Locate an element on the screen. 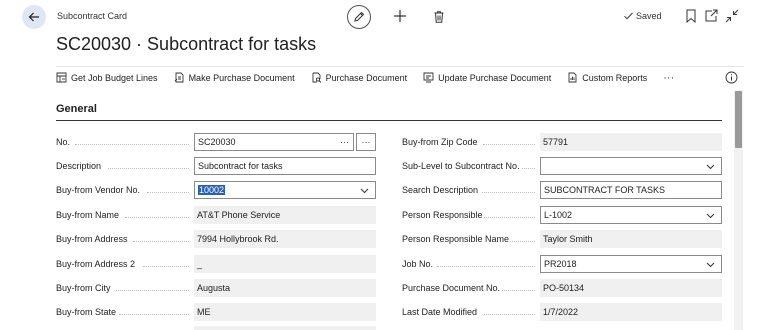  field-label-description: Description is located at coordinates (79, 166).